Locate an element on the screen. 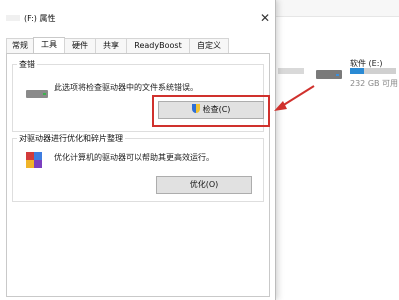 The width and height of the screenshot is (399, 300). annotation-arrow is located at coordinates (294, 98).